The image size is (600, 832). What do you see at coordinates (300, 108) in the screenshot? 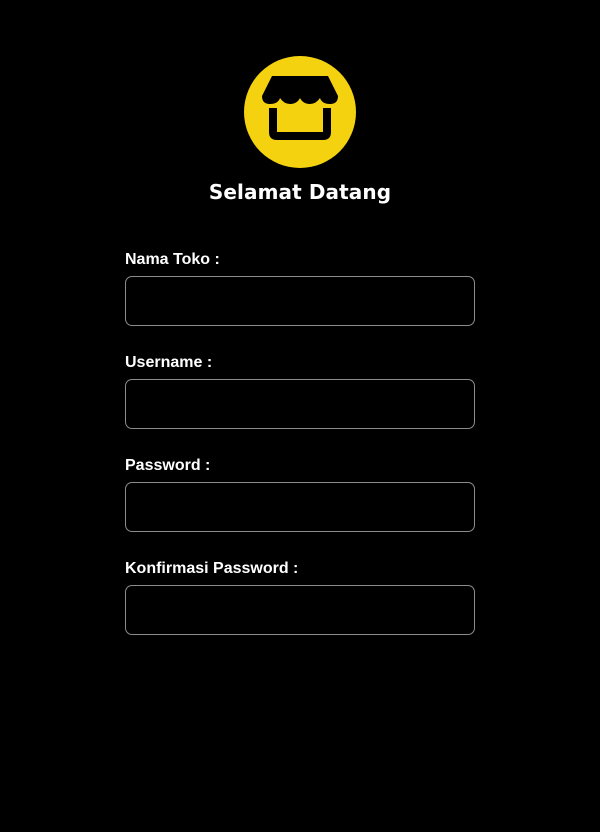
I see `store-icon` at bounding box center [300, 108].